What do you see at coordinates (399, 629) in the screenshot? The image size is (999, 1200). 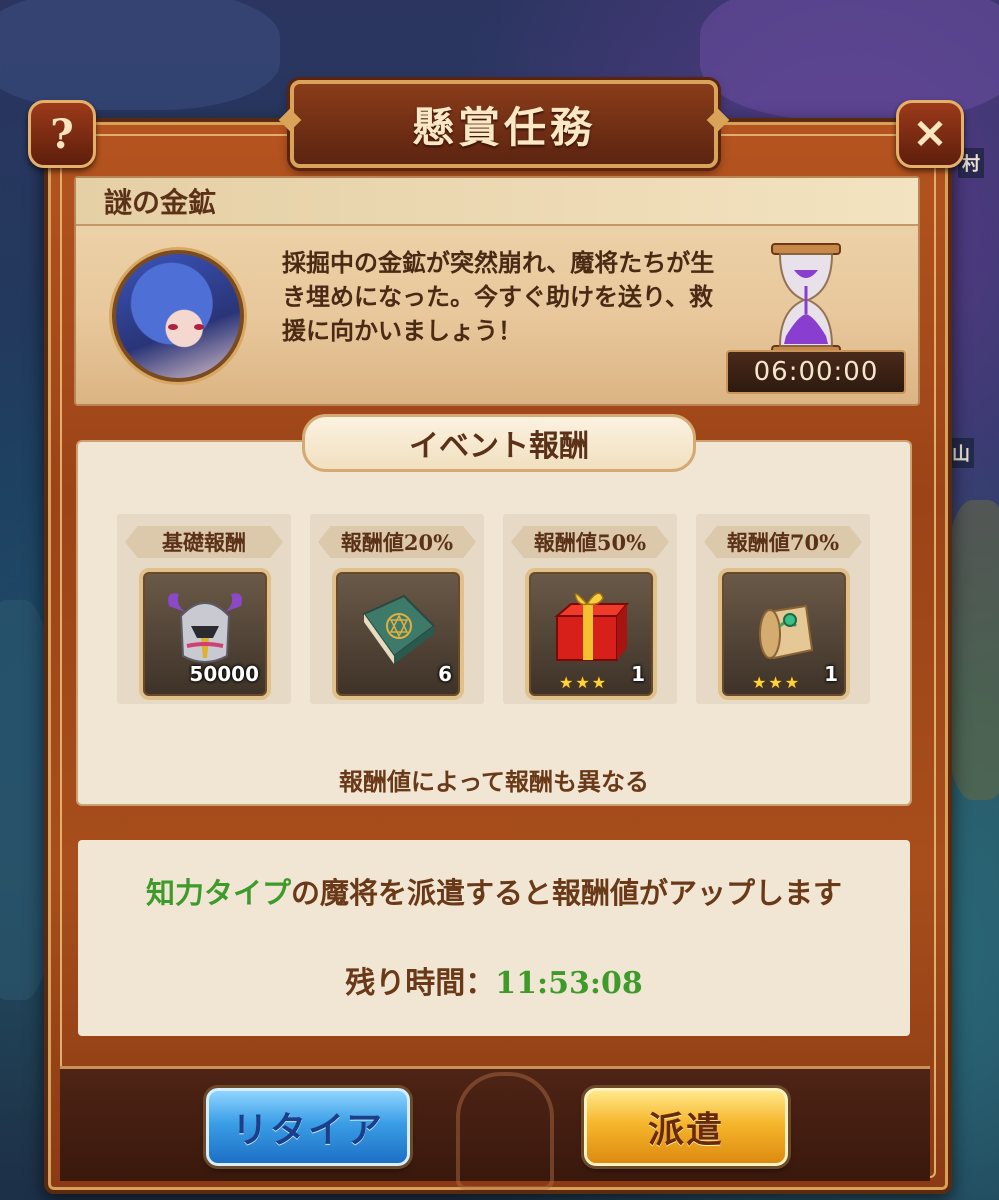 I see `book-icon` at bounding box center [399, 629].